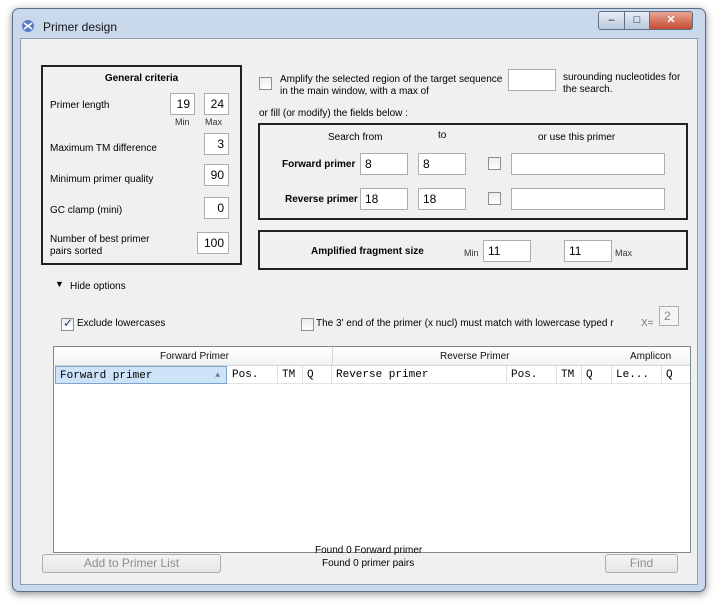  I want to click on use-primer-label: or use this primer, so click(577, 137).